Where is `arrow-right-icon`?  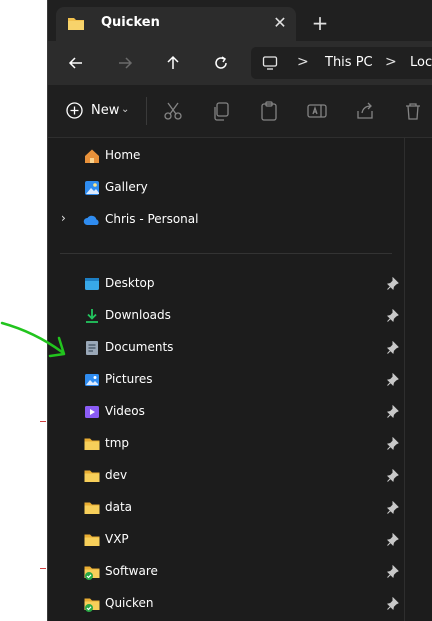
arrow-right-icon is located at coordinates (126, 63).